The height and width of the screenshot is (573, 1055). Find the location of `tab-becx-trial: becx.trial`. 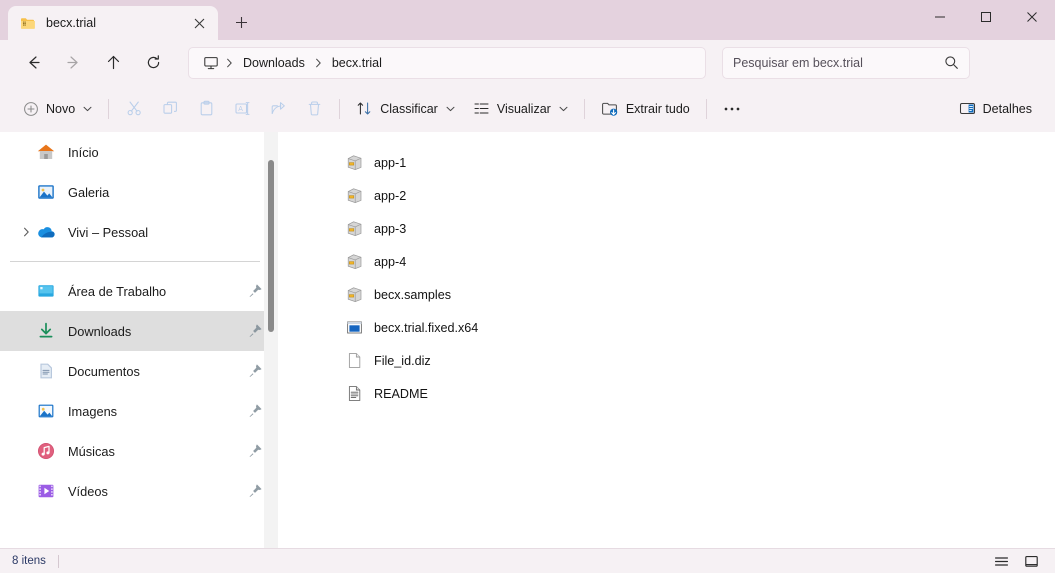

tab-becx-trial: becx.trial is located at coordinates (113, 23).